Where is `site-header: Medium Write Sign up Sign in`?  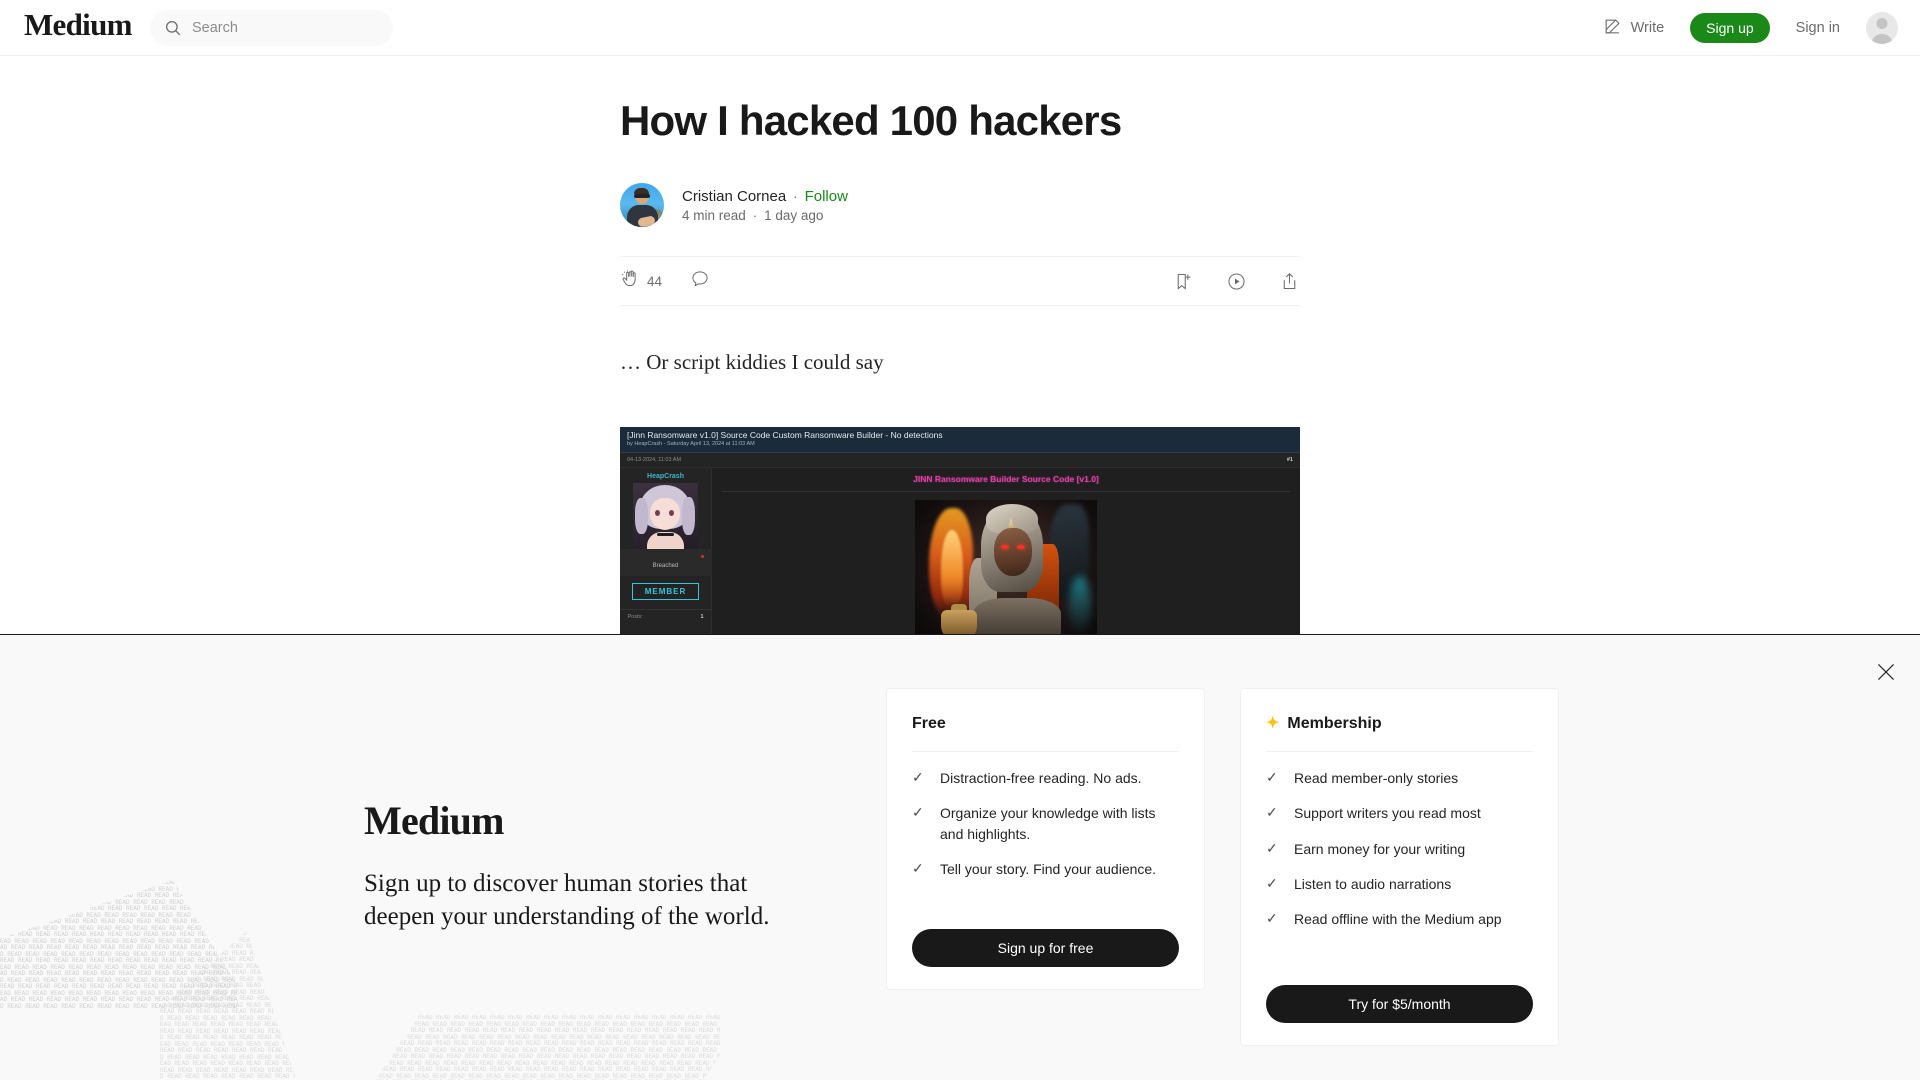
site-header: Medium Write Sign up Sign in is located at coordinates (960, 28).